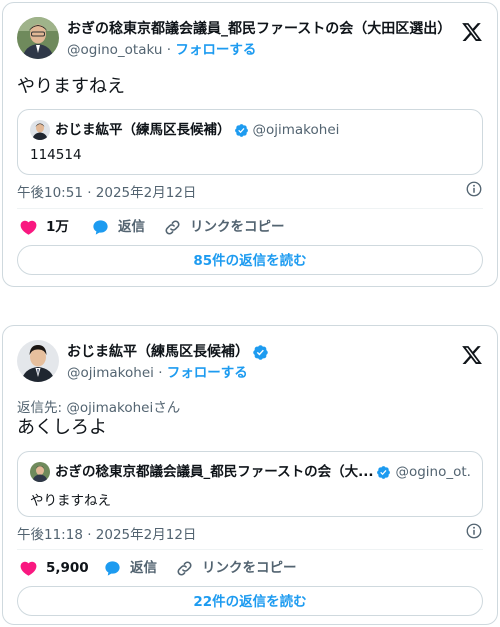  I want to click on author-handle: @ogino_otaku, so click(114, 50).